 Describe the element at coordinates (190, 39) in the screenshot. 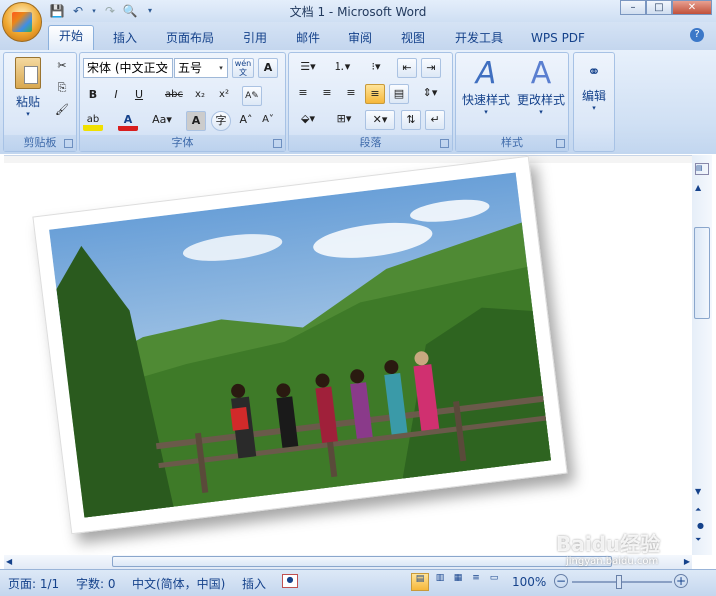

I see `tab-page-layout: 页面布局` at that location.